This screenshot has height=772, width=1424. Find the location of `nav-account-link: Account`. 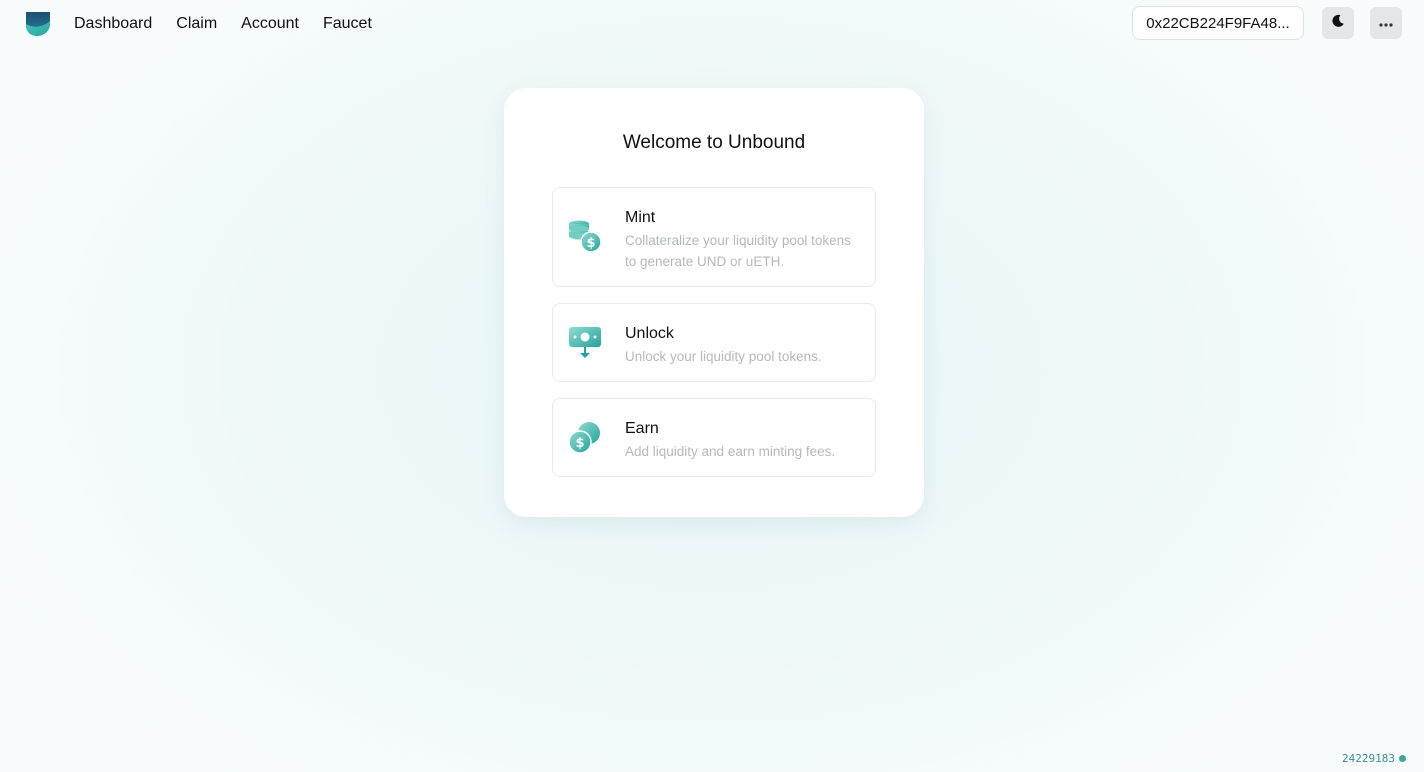

nav-account-link: Account is located at coordinates (270, 24).